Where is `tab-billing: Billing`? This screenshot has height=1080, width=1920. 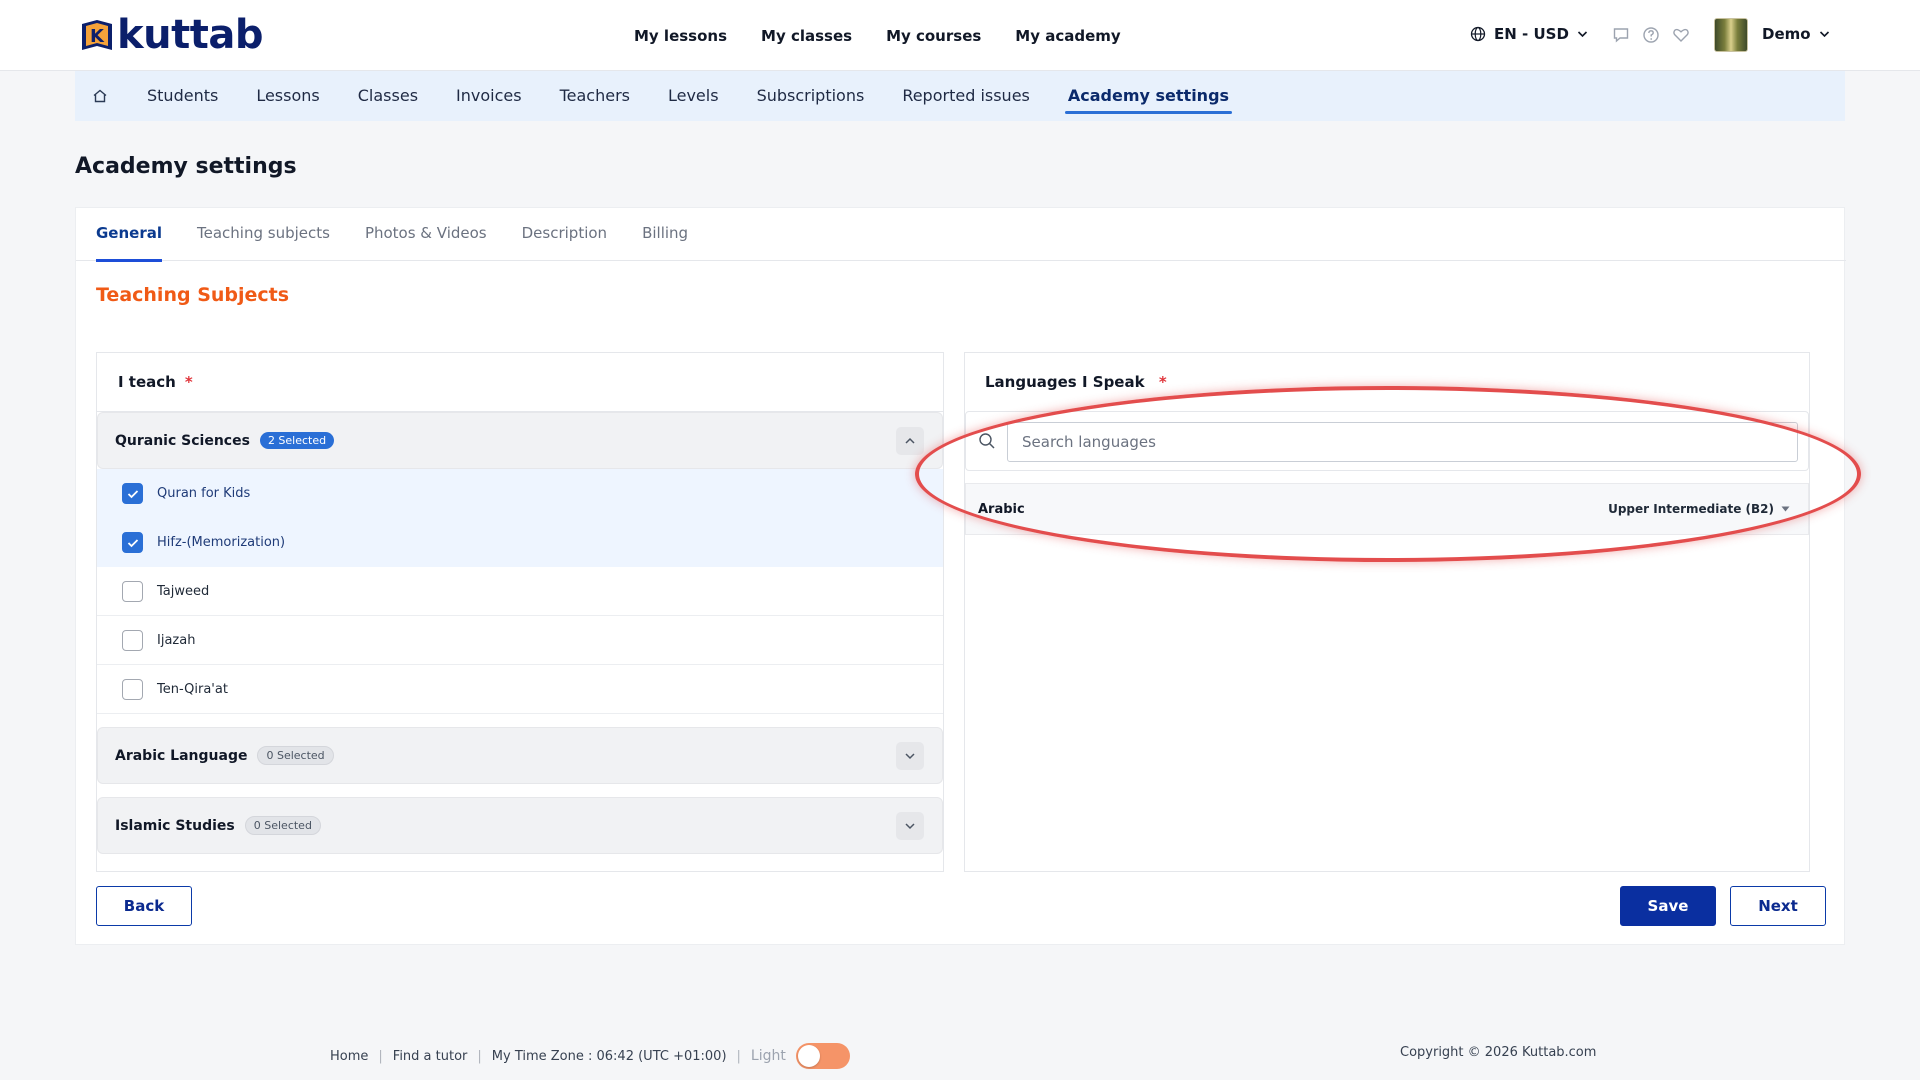
tab-billing: Billing is located at coordinates (665, 234).